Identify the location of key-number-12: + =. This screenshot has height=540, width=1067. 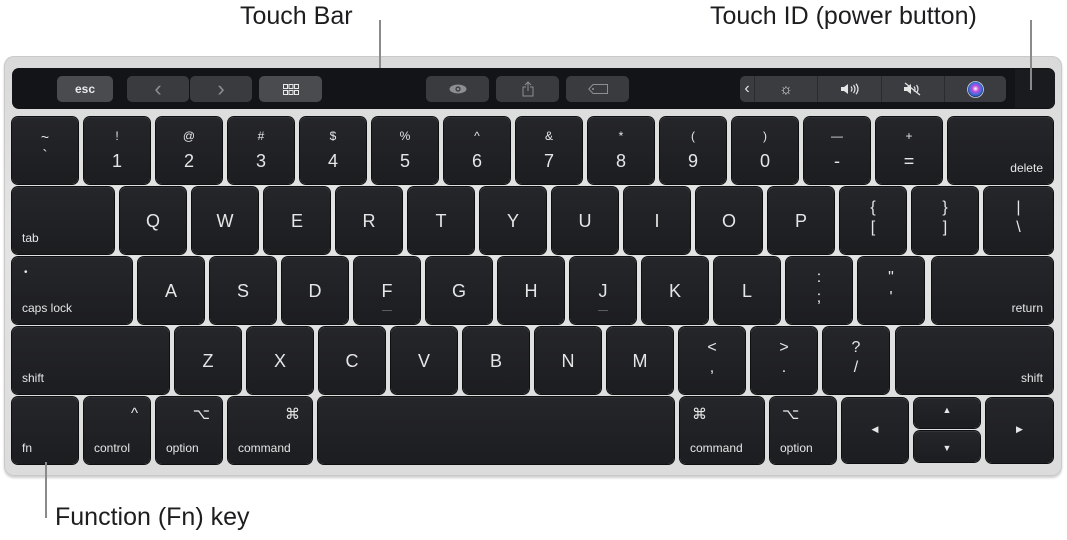
(909, 150).